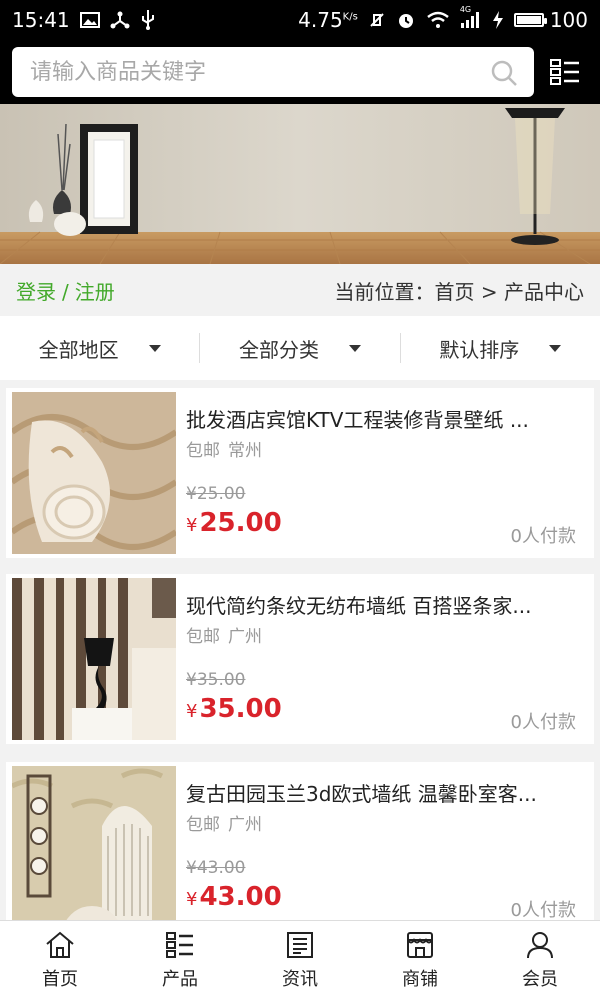  I want to click on nav-news-label: 资讯, so click(300, 979).